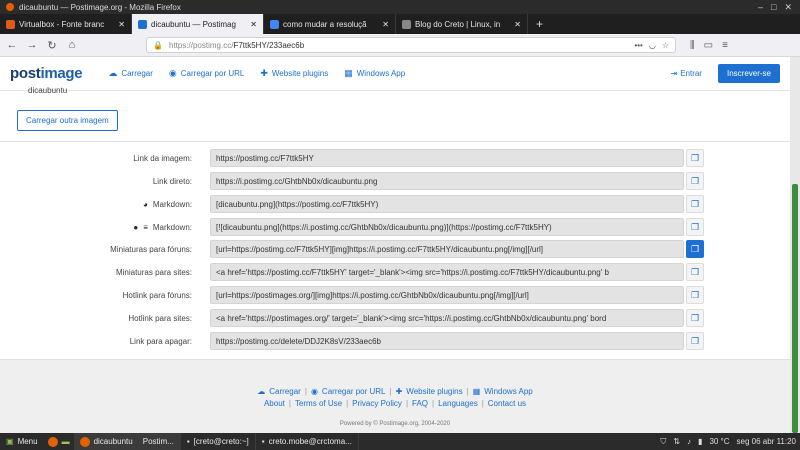  I want to click on nav-windows-app-link: ▦ Windows App, so click(374, 73).